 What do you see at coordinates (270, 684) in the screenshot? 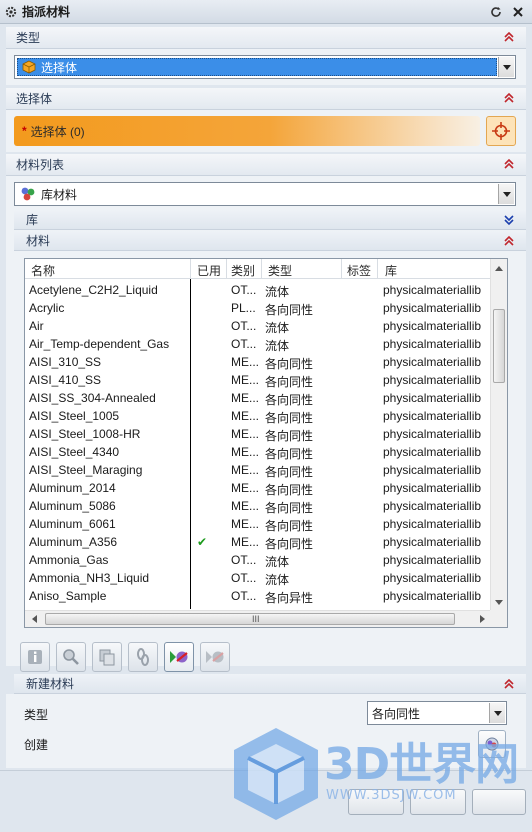
I see `section-new-material-header: 新建材料` at bounding box center [270, 684].